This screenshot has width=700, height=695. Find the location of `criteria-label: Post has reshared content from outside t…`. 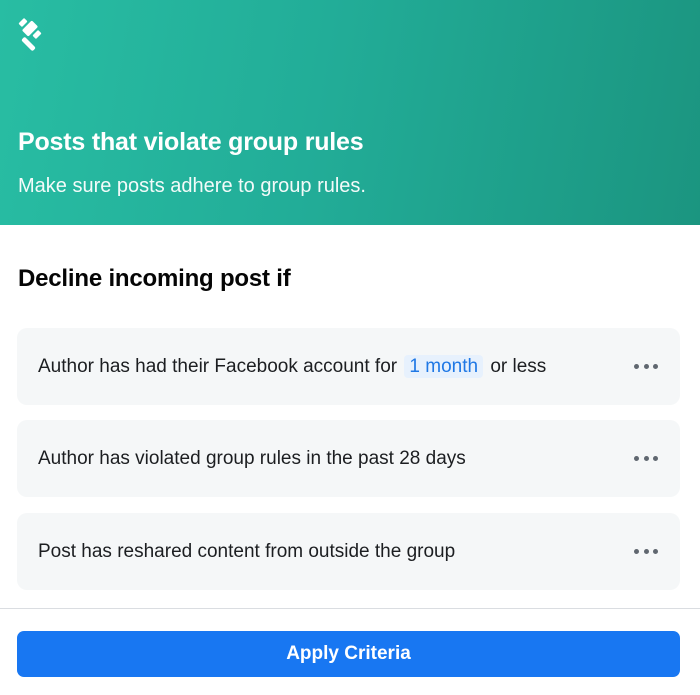

criteria-label: Post has reshared content from outside t… is located at coordinates (247, 551).